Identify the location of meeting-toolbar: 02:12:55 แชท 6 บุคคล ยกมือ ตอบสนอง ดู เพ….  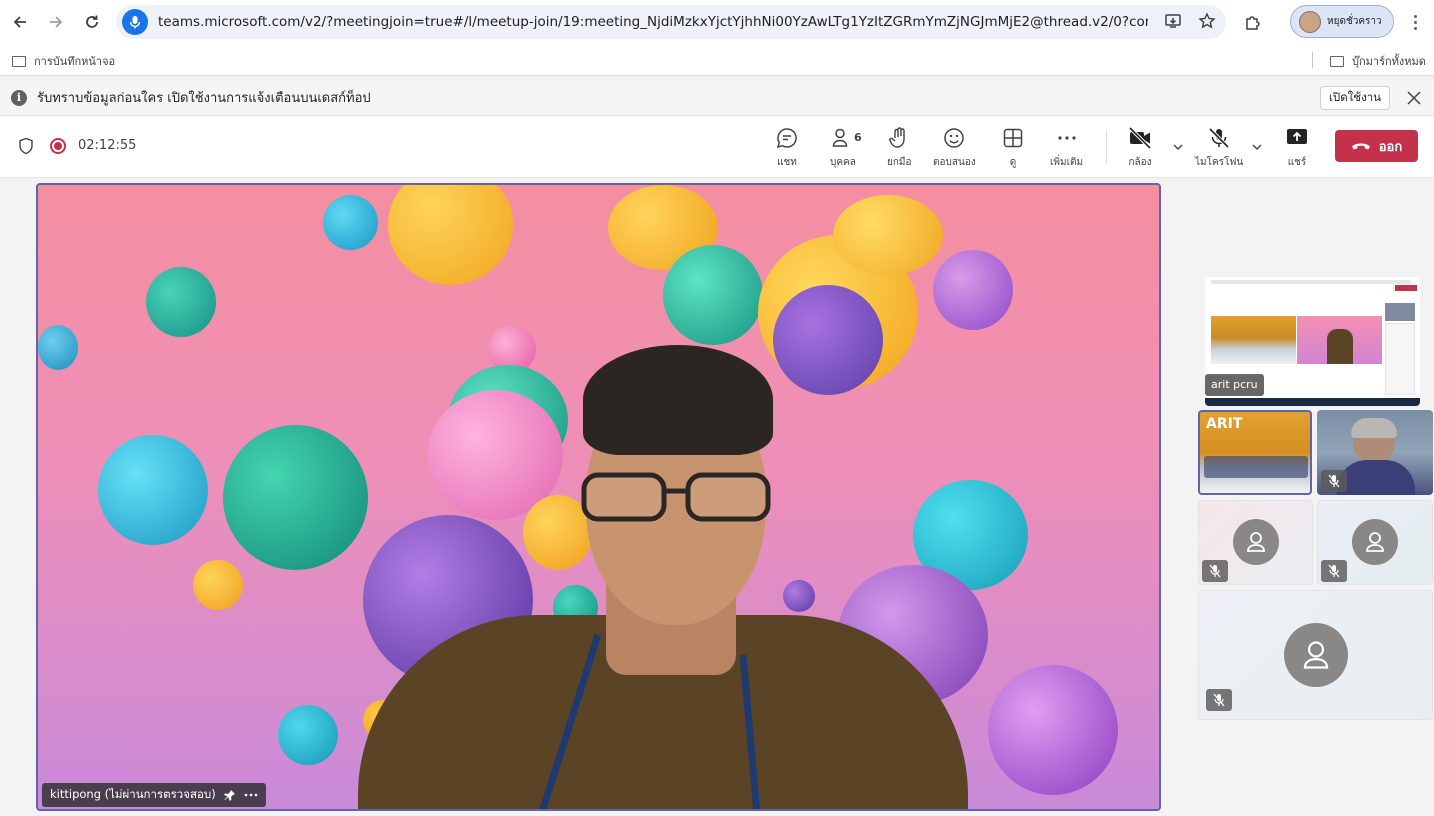
(717, 147).